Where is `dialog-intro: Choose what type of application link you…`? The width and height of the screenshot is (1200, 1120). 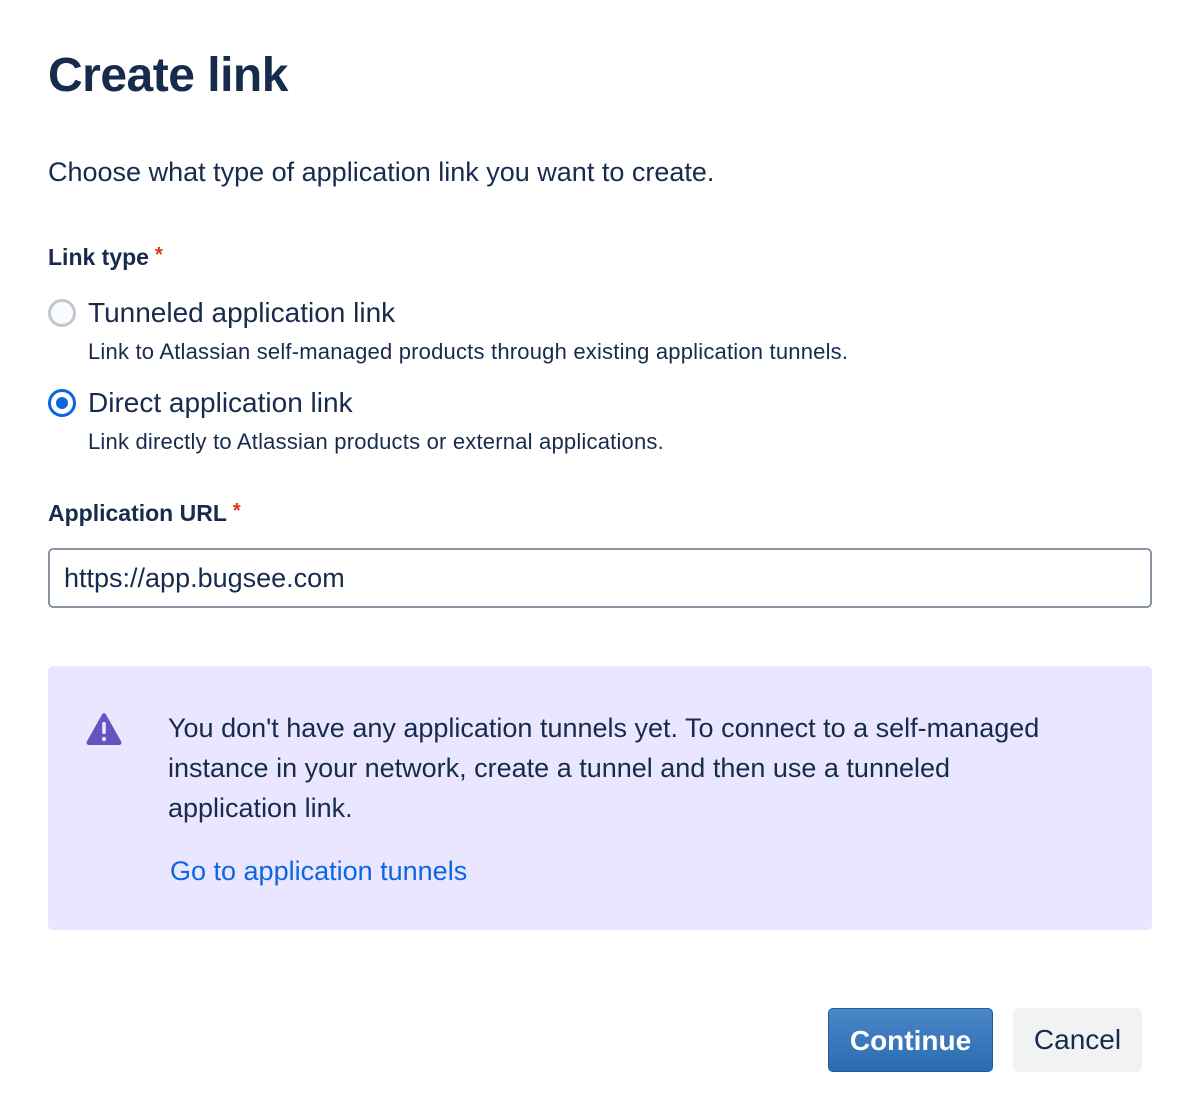 dialog-intro: Choose what type of application link you… is located at coordinates (381, 172).